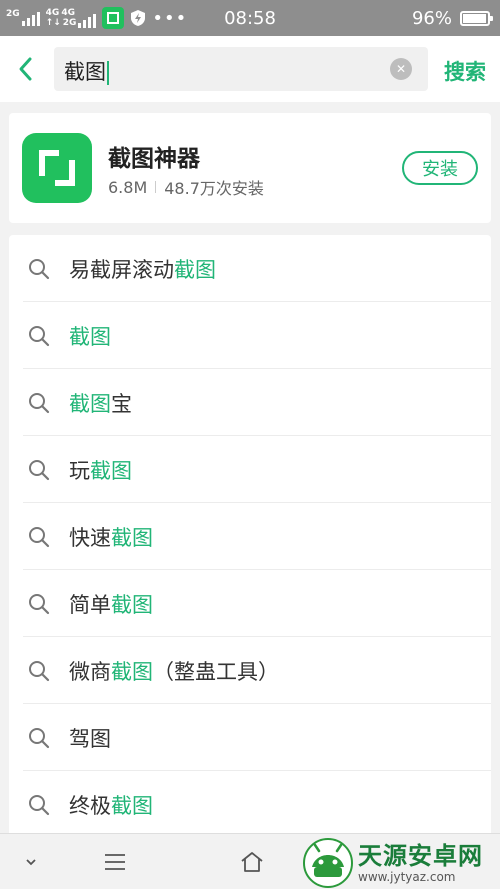 This screenshot has width=500, height=889. I want to click on suggestion-prefix: 易截屏滚动, so click(121, 269).